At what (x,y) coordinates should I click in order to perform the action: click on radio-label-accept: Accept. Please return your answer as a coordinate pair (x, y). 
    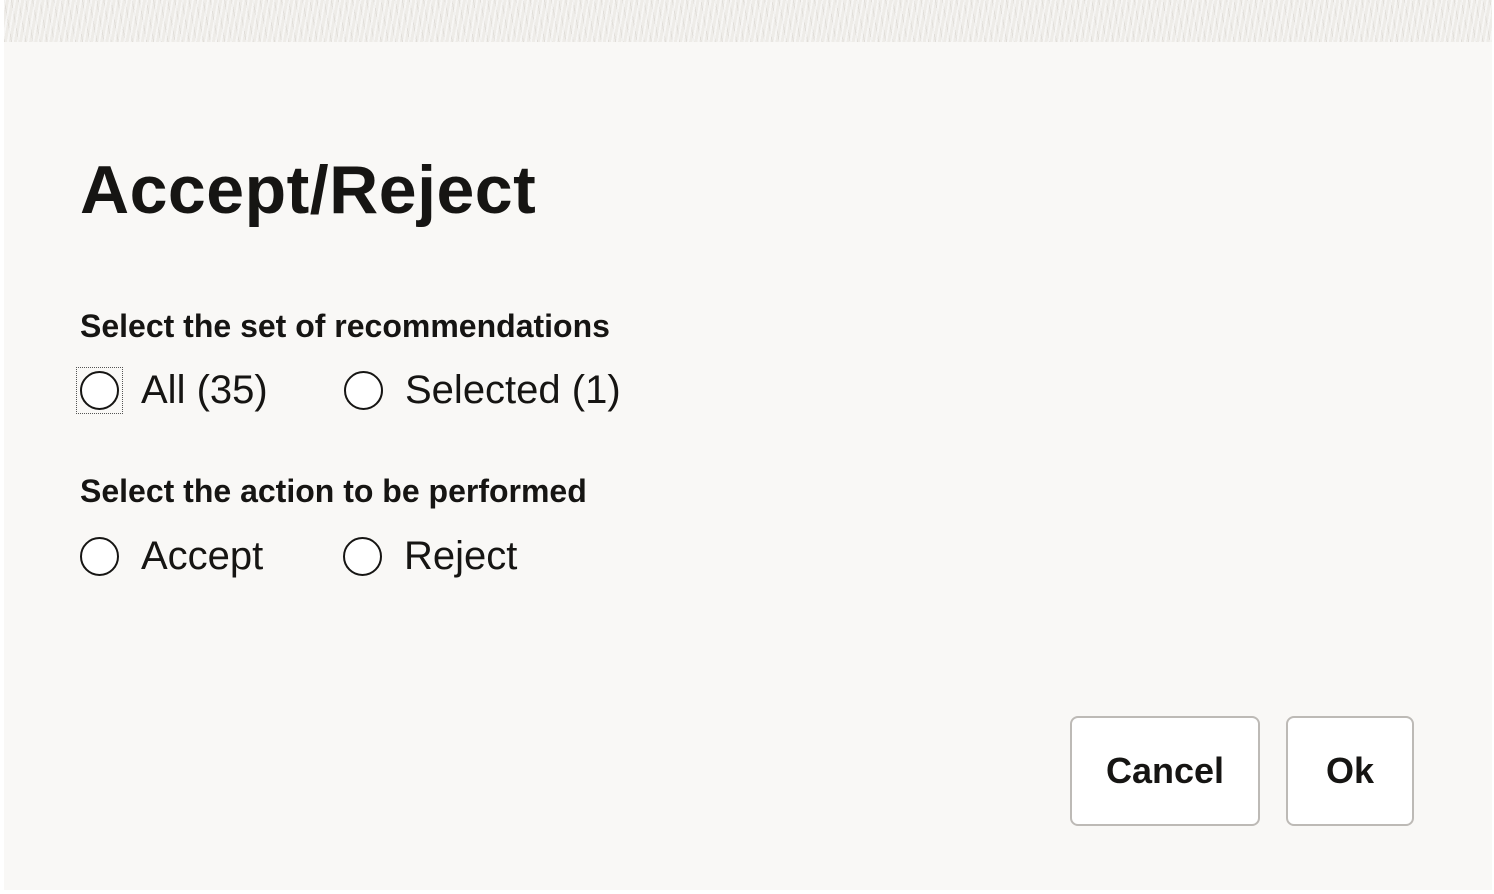
    Looking at the image, I should click on (202, 556).